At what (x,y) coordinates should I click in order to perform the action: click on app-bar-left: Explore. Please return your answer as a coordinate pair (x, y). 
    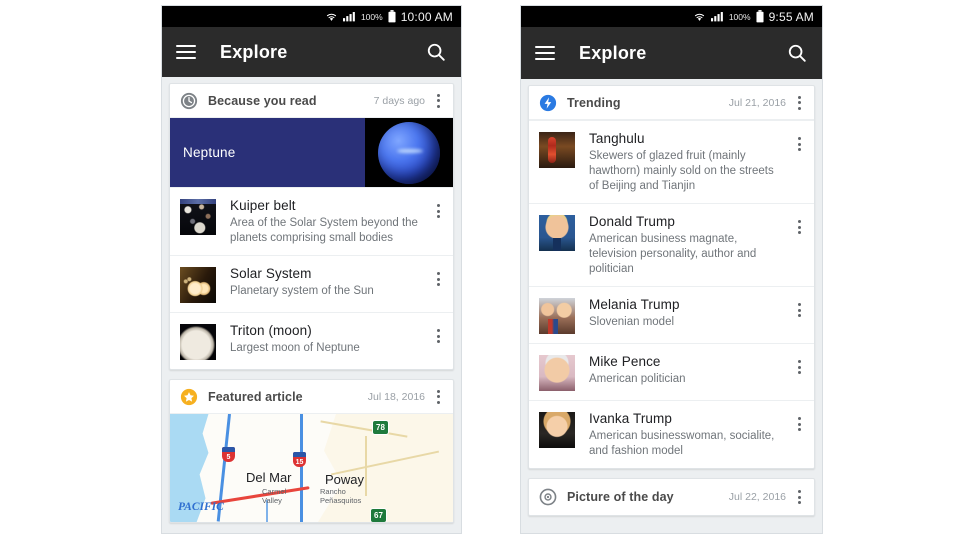
    Looking at the image, I should click on (311, 52).